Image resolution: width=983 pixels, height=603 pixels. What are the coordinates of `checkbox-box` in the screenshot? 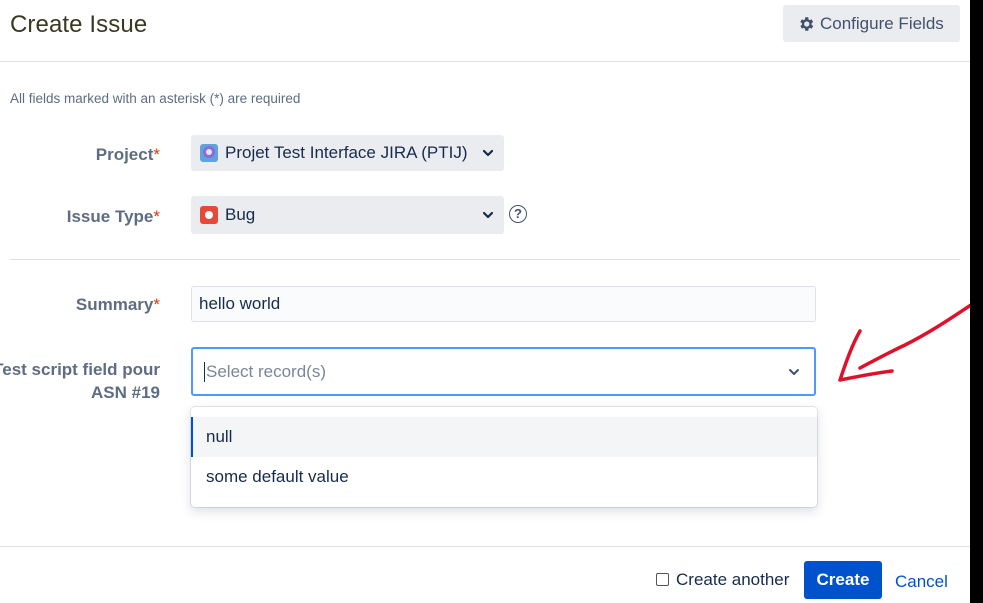 It's located at (662, 579).